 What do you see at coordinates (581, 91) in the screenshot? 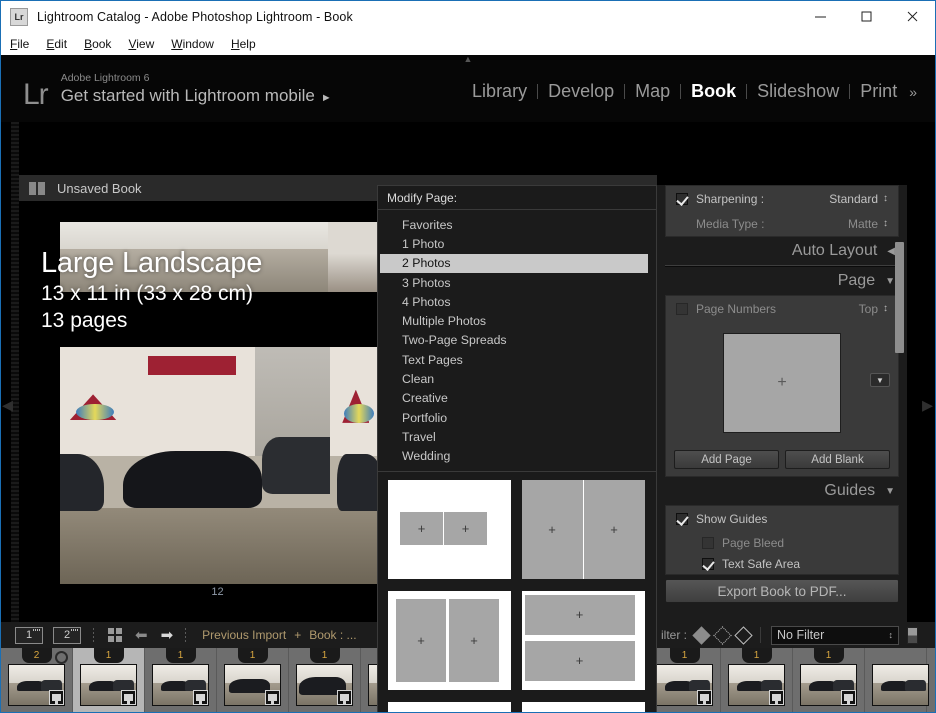
I see `module-develop: Develop` at bounding box center [581, 91].